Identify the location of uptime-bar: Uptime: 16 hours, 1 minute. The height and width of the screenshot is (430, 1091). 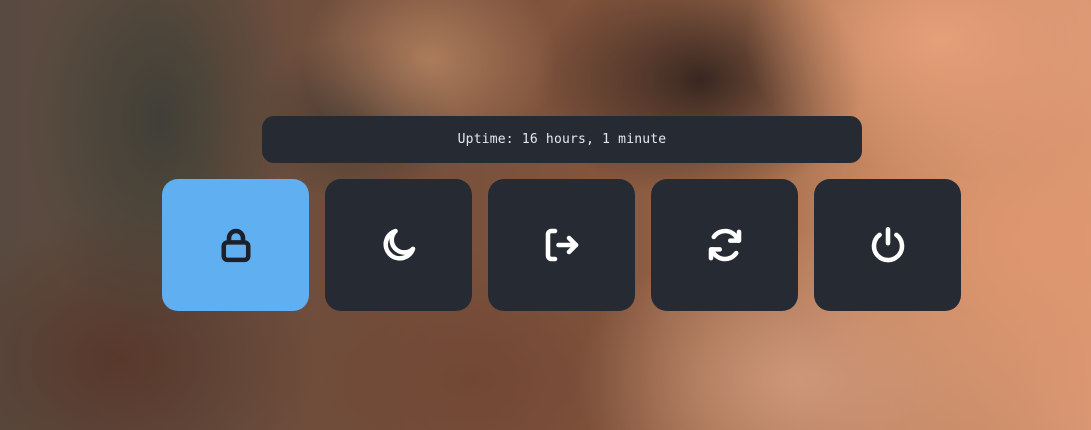
(562, 139).